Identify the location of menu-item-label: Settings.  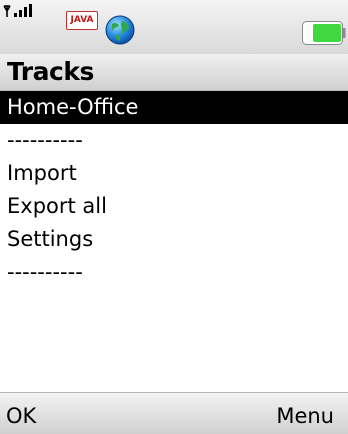
(50, 239).